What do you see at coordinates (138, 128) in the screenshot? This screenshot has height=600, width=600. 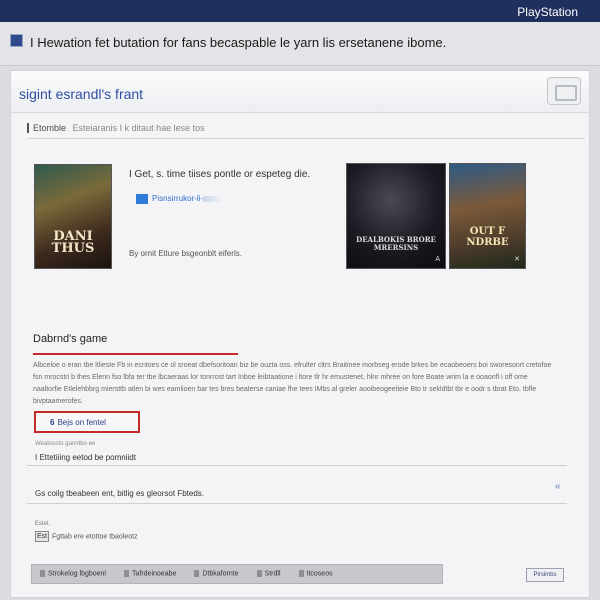 I see `section-description: Esteiaranis I k ditaut hae lese tos` at bounding box center [138, 128].